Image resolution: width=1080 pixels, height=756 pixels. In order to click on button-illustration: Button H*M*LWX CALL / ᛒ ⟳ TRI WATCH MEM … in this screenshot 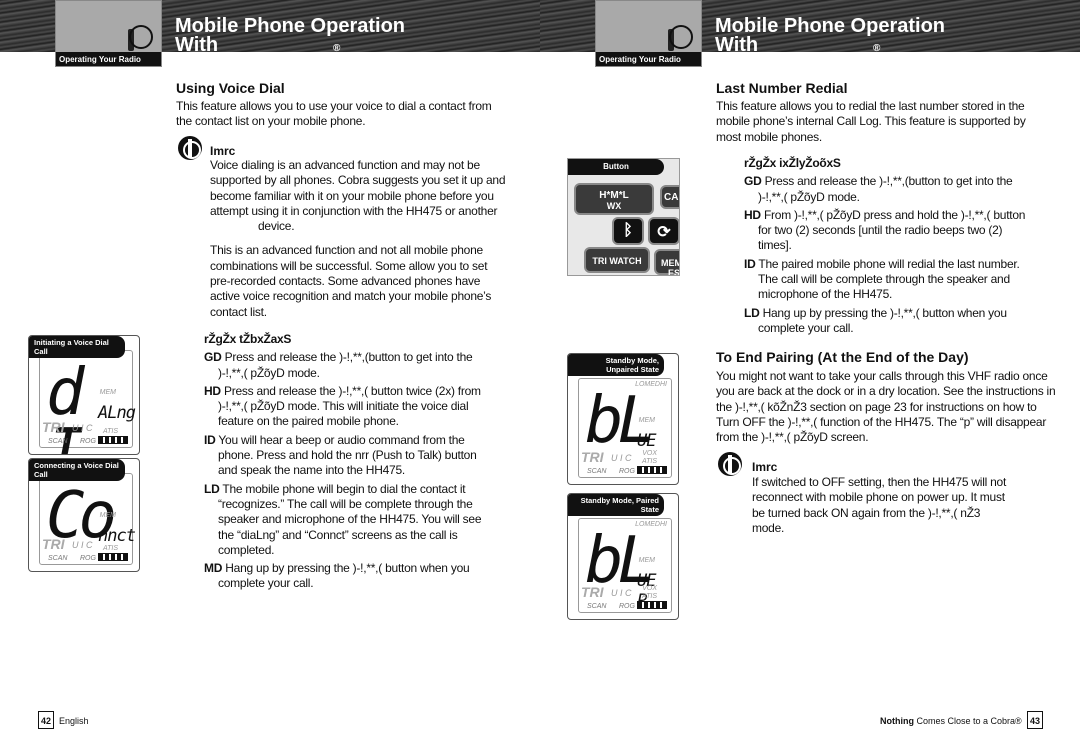, I will do `click(623, 217)`.